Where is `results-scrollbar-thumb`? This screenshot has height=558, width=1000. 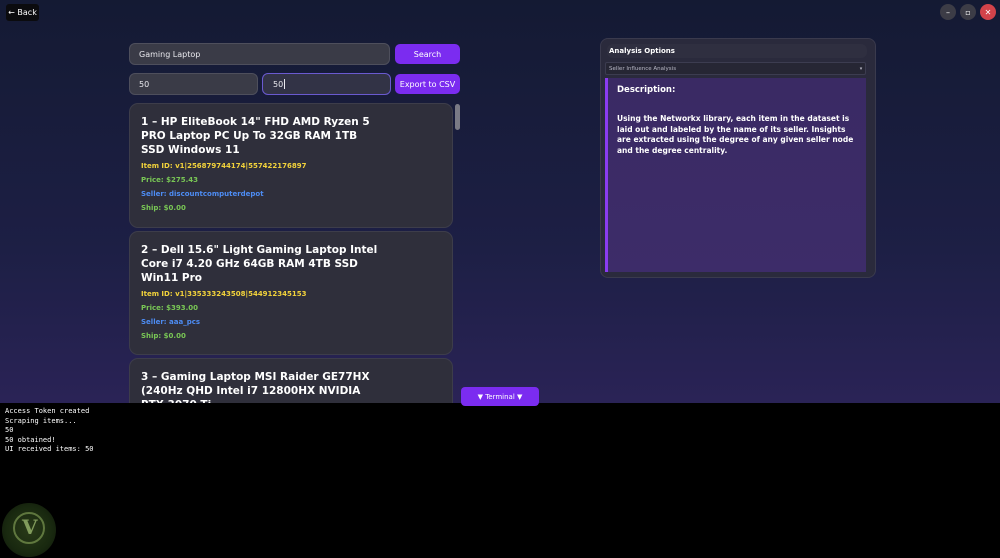 results-scrollbar-thumb is located at coordinates (457, 117).